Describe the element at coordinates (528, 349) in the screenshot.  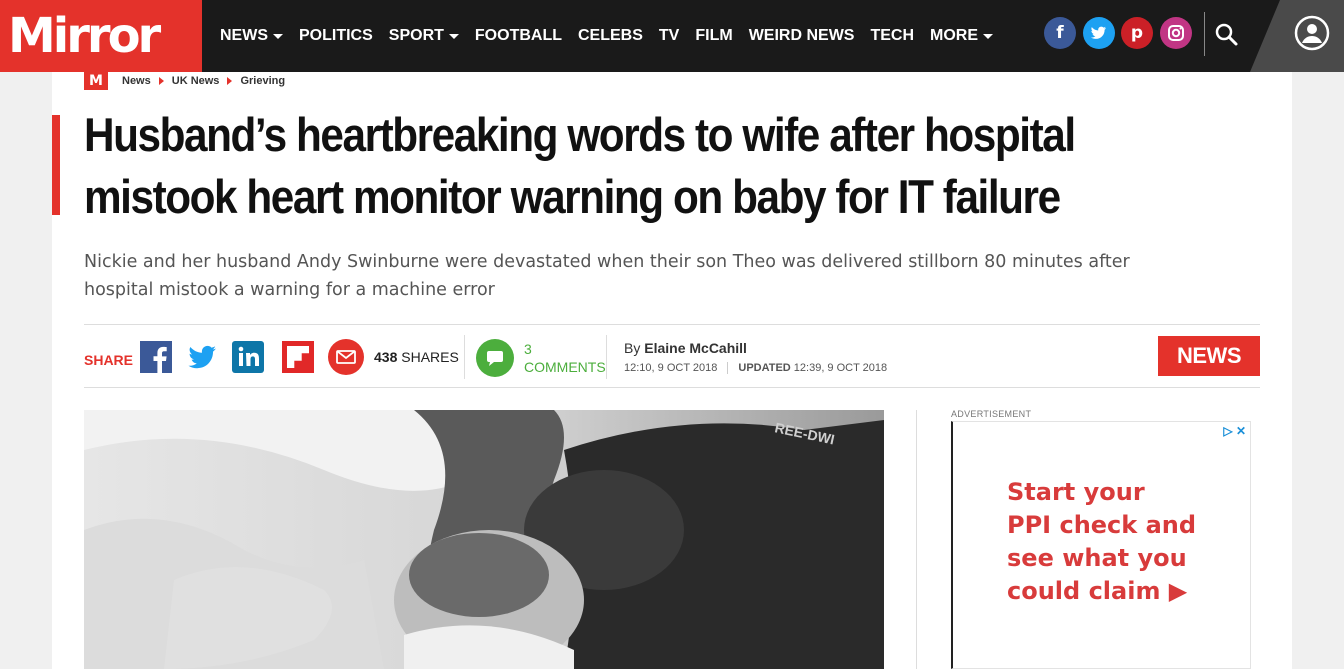
I see `comments-count: 3` at that location.